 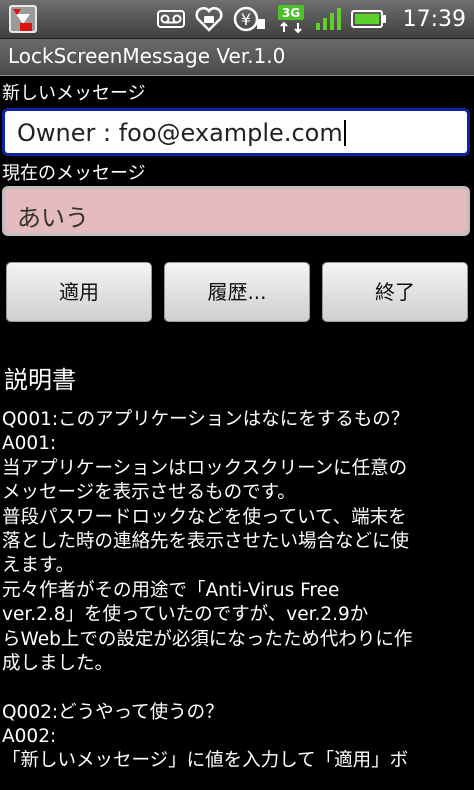 I want to click on app-title-bar: LockScreenMessage Ver.1.0, so click(x=237, y=57).